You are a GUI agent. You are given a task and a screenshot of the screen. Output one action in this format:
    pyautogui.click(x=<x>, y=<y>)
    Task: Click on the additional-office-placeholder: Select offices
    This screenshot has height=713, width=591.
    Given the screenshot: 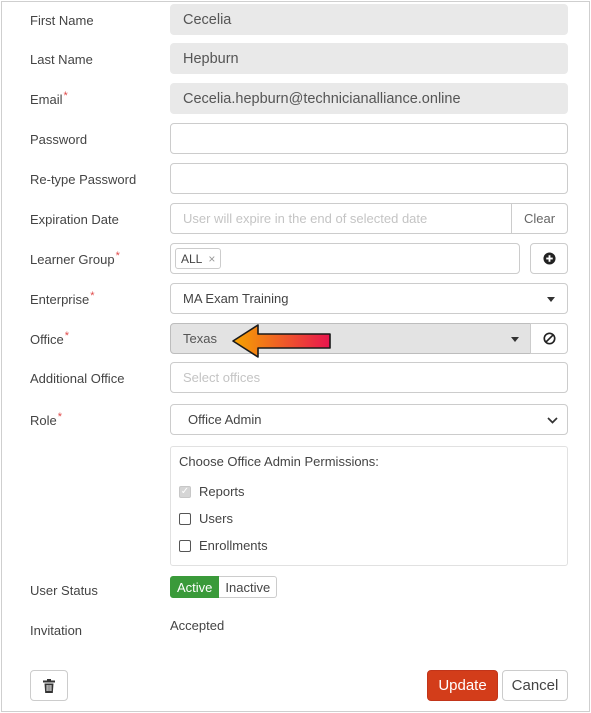 What is the action you would take?
    pyautogui.click(x=222, y=377)
    